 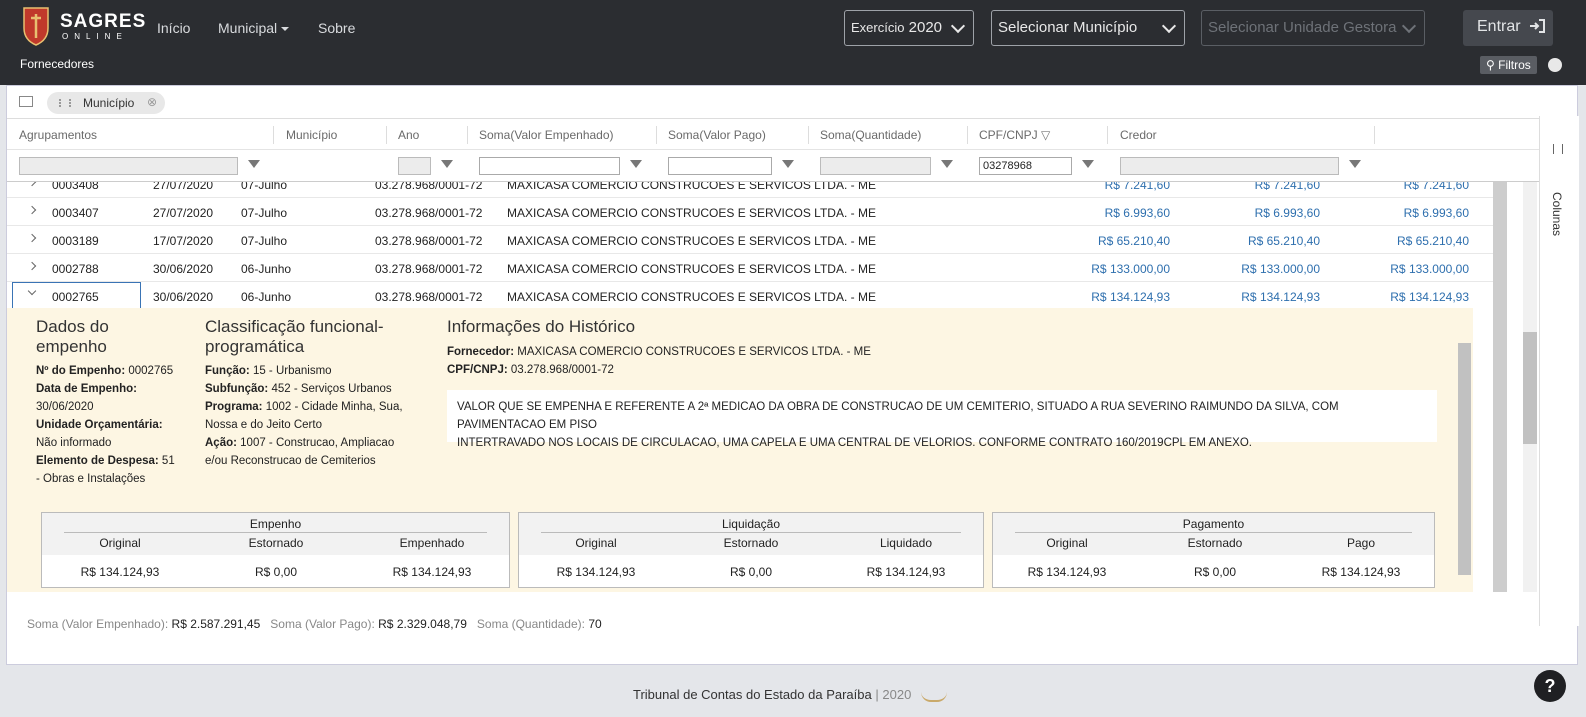 I want to click on cell-valor-liquidado: R$ 134.124,93, so click(x=1280, y=297).